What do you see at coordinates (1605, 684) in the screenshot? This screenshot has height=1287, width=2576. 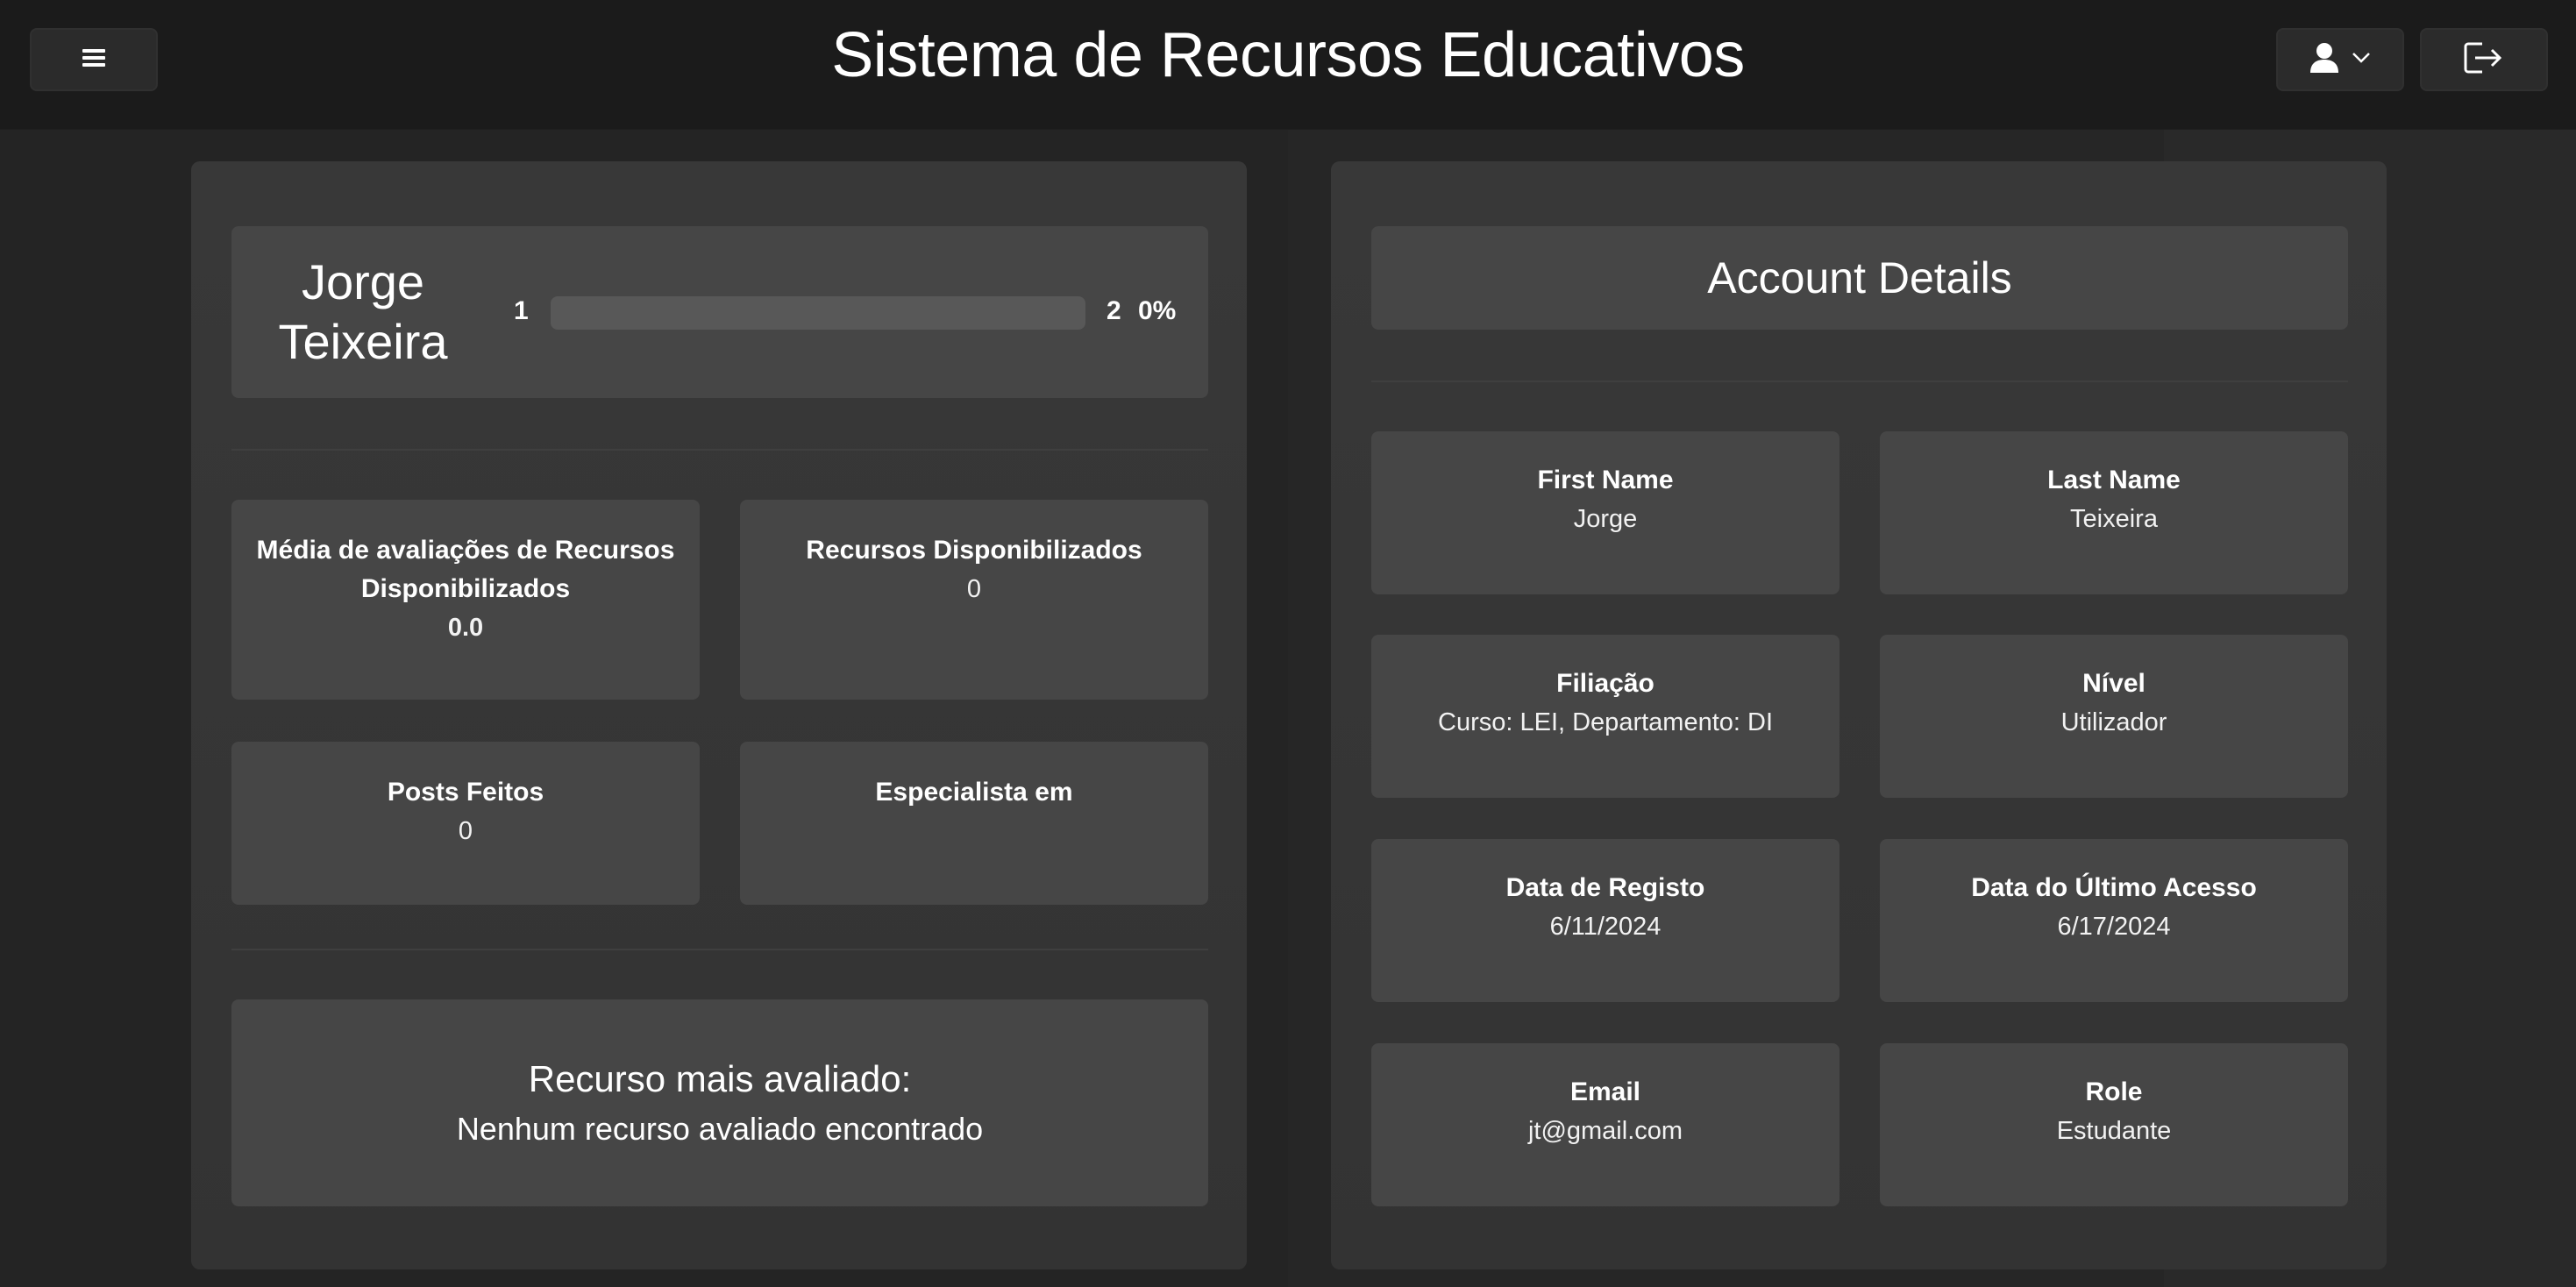 I see `detail-label: Filiação` at bounding box center [1605, 684].